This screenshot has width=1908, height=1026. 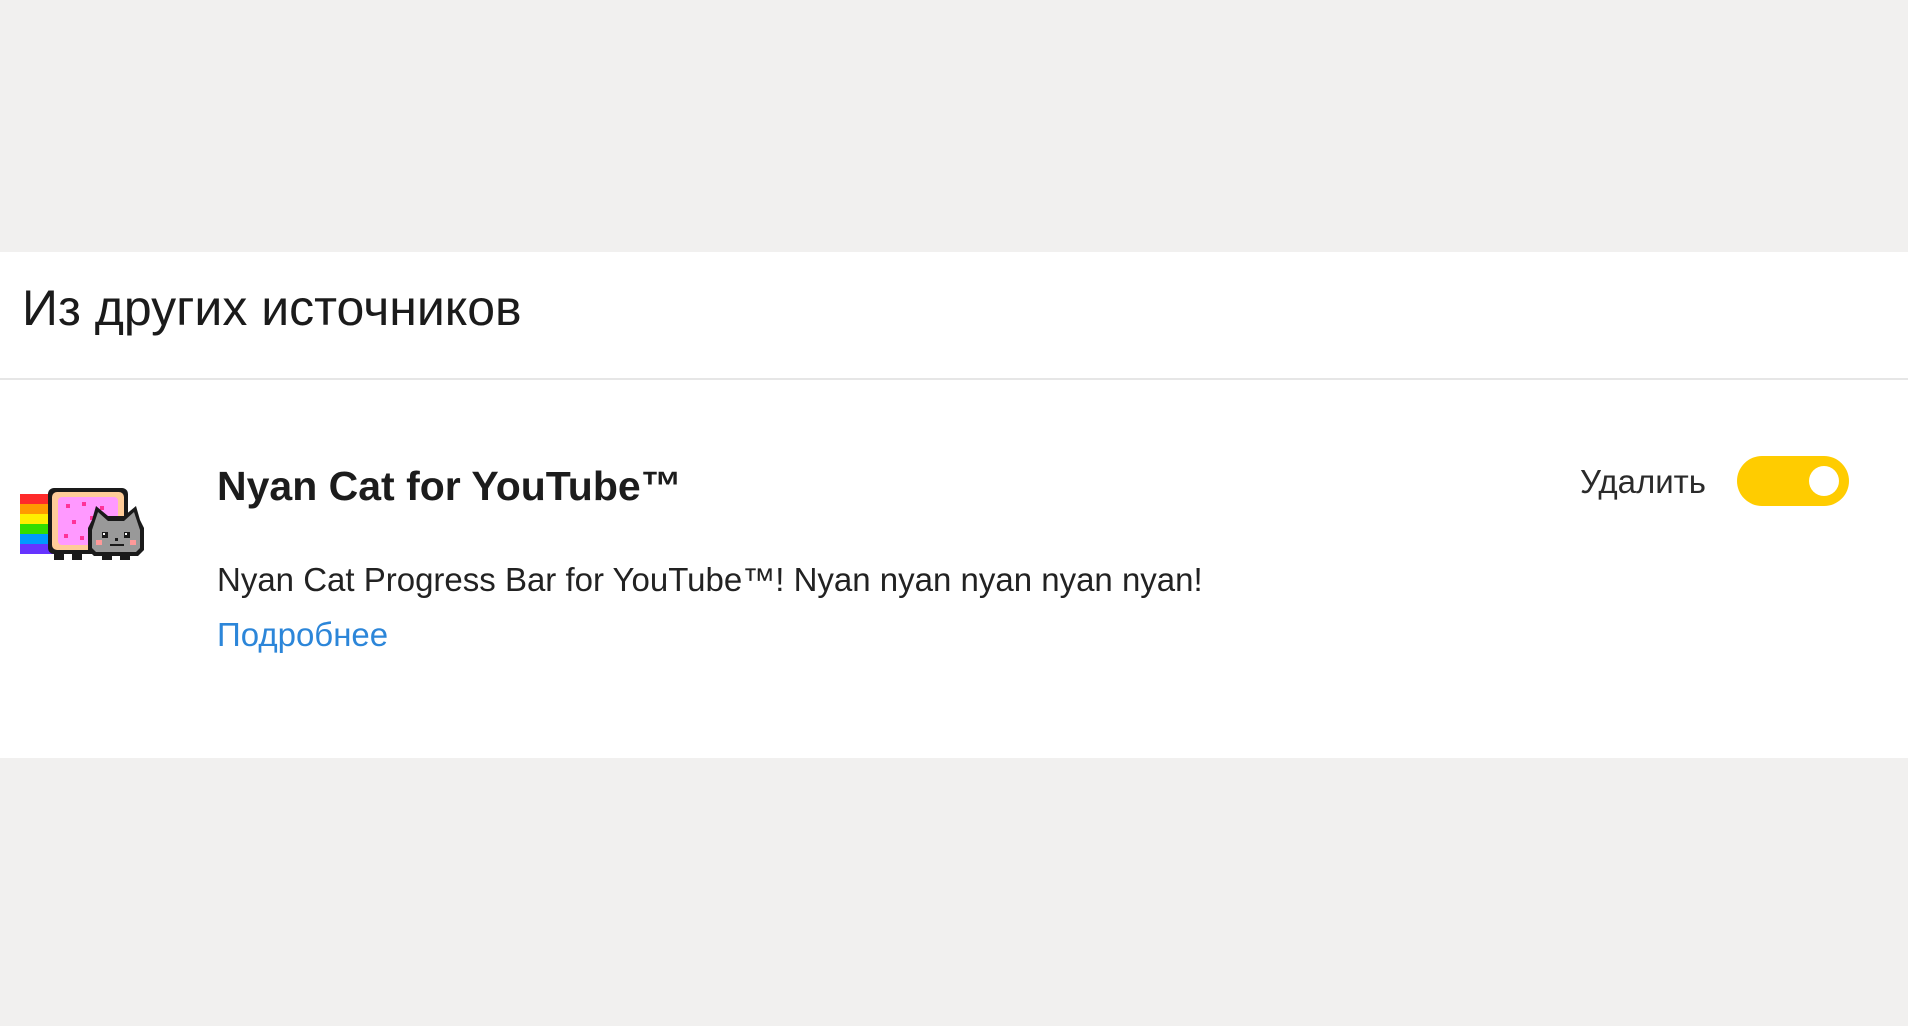 What do you see at coordinates (272, 308) in the screenshot?
I see `section-title: Из других источников` at bounding box center [272, 308].